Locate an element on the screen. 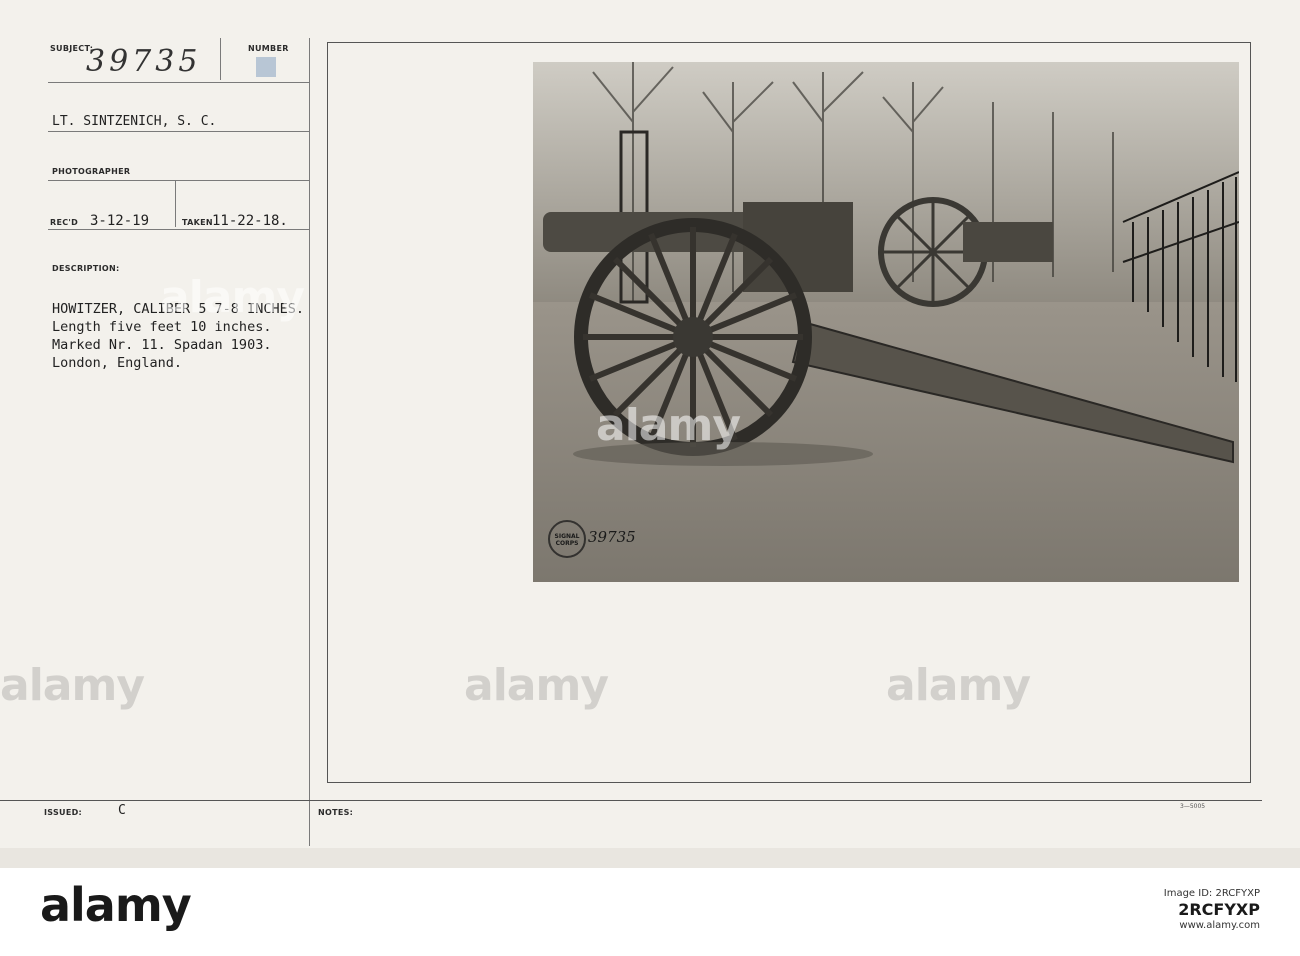 This screenshot has height=956, width=1300. photographer-name: LT. SINTZENICH, S. C. is located at coordinates (134, 121).